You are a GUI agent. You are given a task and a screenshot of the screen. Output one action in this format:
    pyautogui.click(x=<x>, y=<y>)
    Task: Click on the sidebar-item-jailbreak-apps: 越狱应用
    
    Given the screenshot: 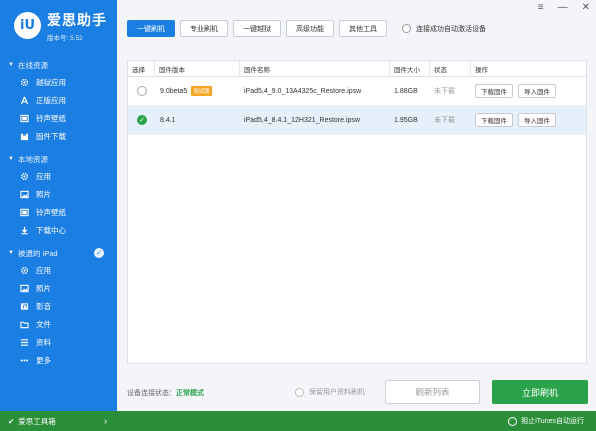 What is the action you would take?
    pyautogui.click(x=58, y=82)
    